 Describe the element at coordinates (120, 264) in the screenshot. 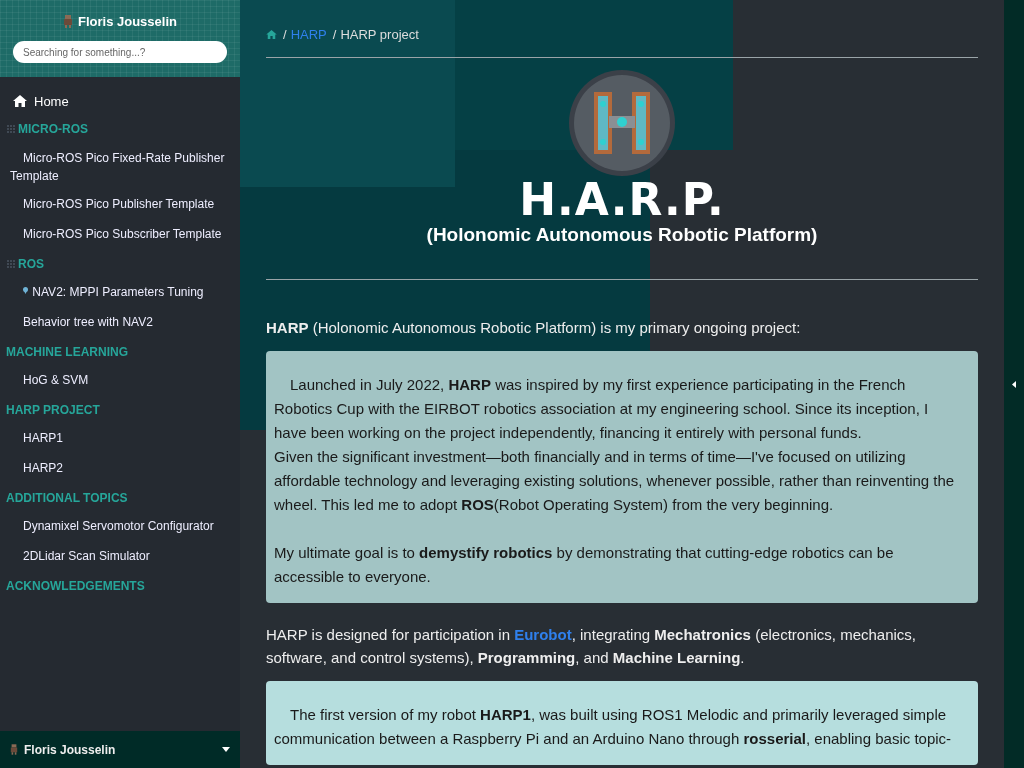

I see `nav-section: ROS` at that location.